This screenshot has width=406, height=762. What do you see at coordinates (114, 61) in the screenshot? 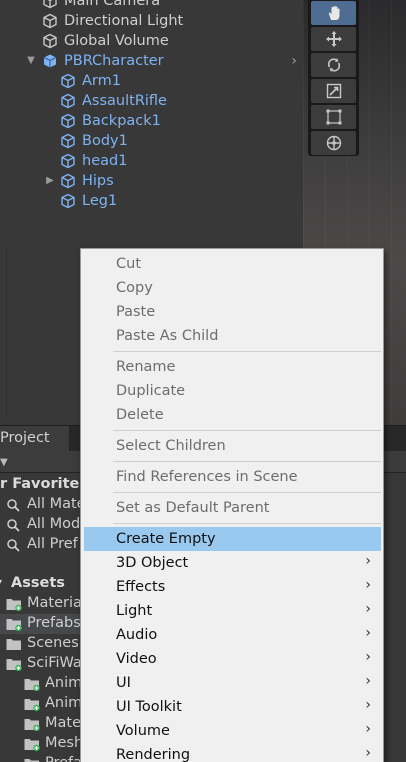
I see `hierarchy-item-label: PBRCharacter` at bounding box center [114, 61].